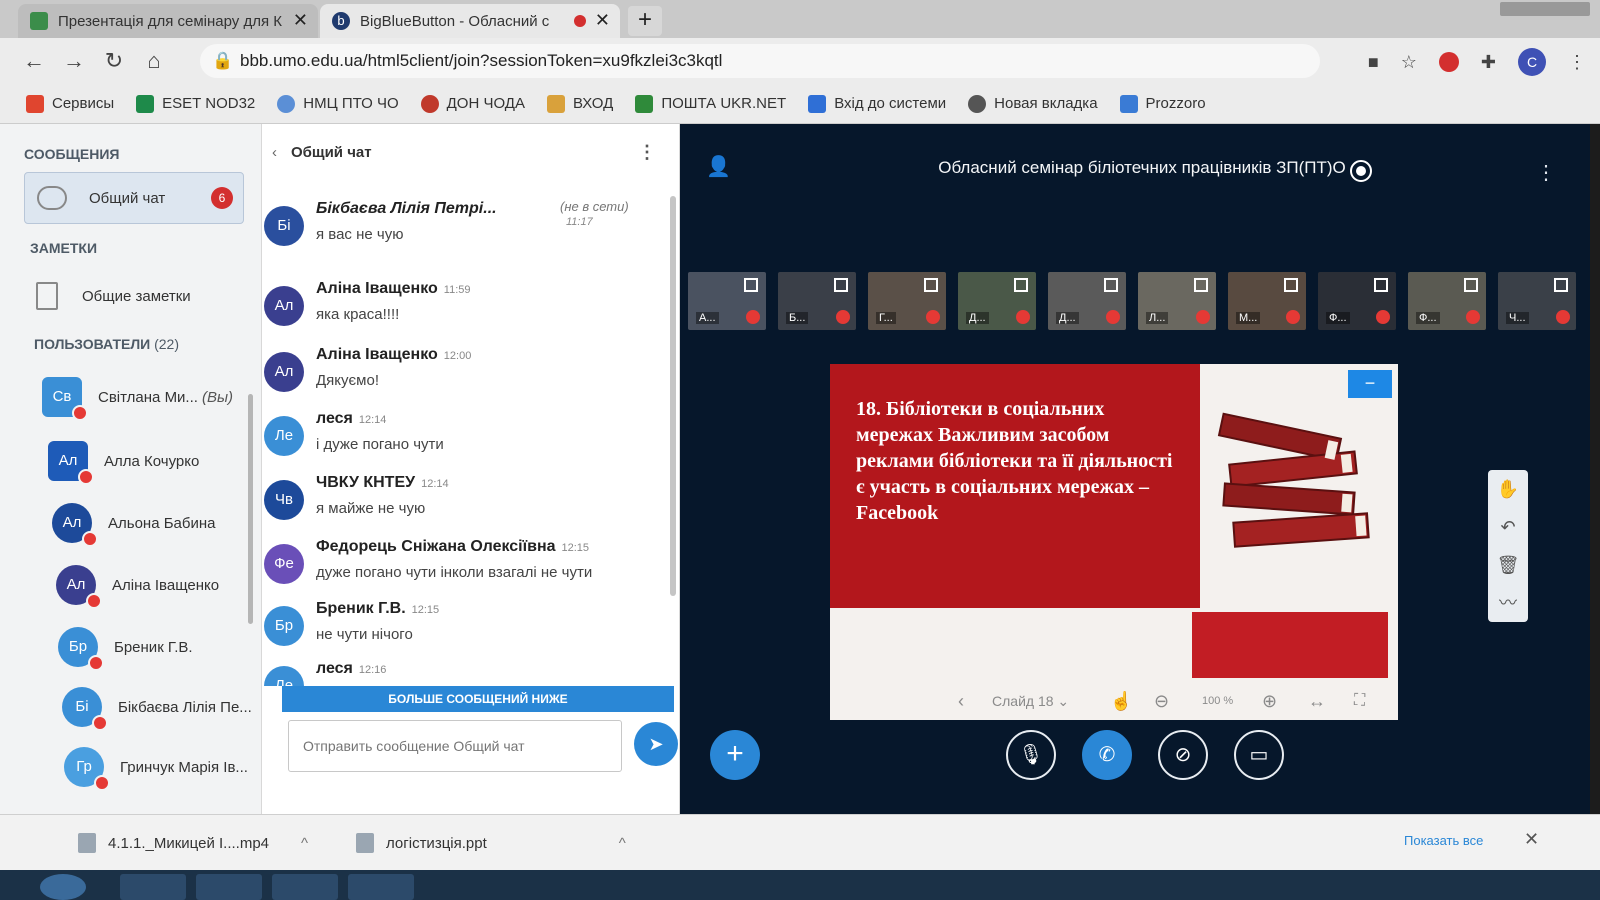 The width and height of the screenshot is (1600, 900). What do you see at coordinates (134, 198) in the screenshot?
I see `public-chat-item: Общий чат 6` at bounding box center [134, 198].